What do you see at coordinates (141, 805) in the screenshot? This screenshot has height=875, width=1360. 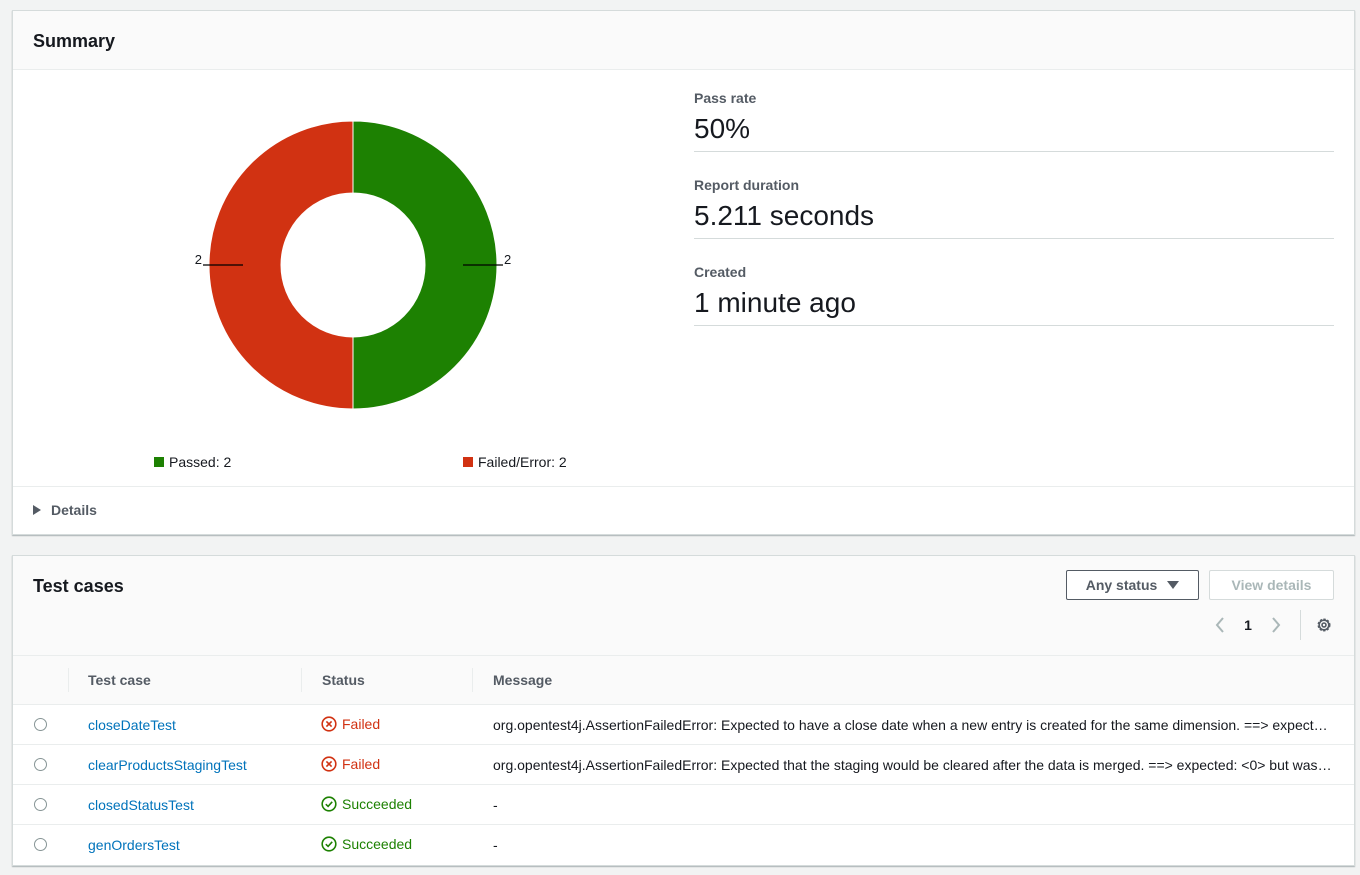 I see `test-case-link: closedStatusTest` at bounding box center [141, 805].